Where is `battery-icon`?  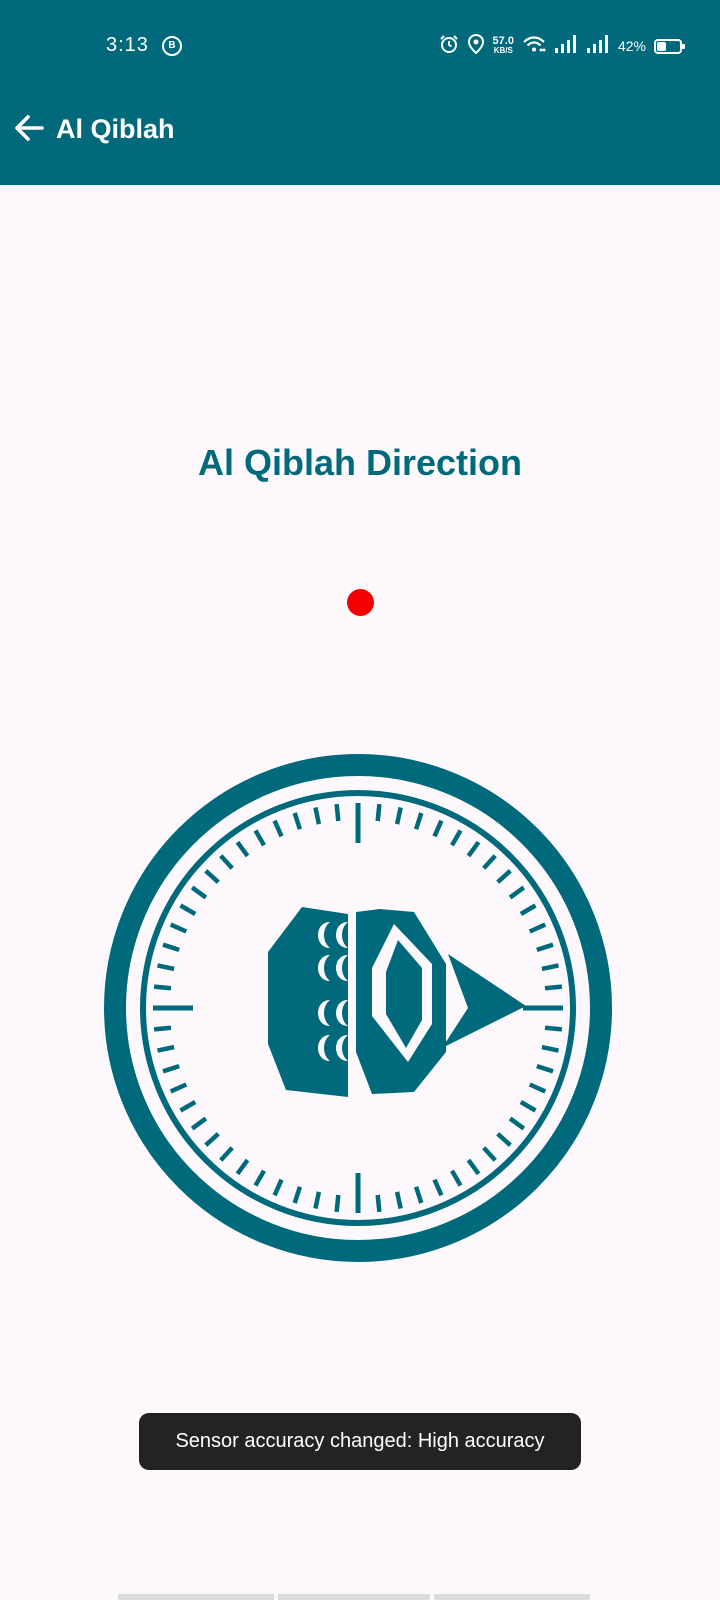 battery-icon is located at coordinates (669, 46).